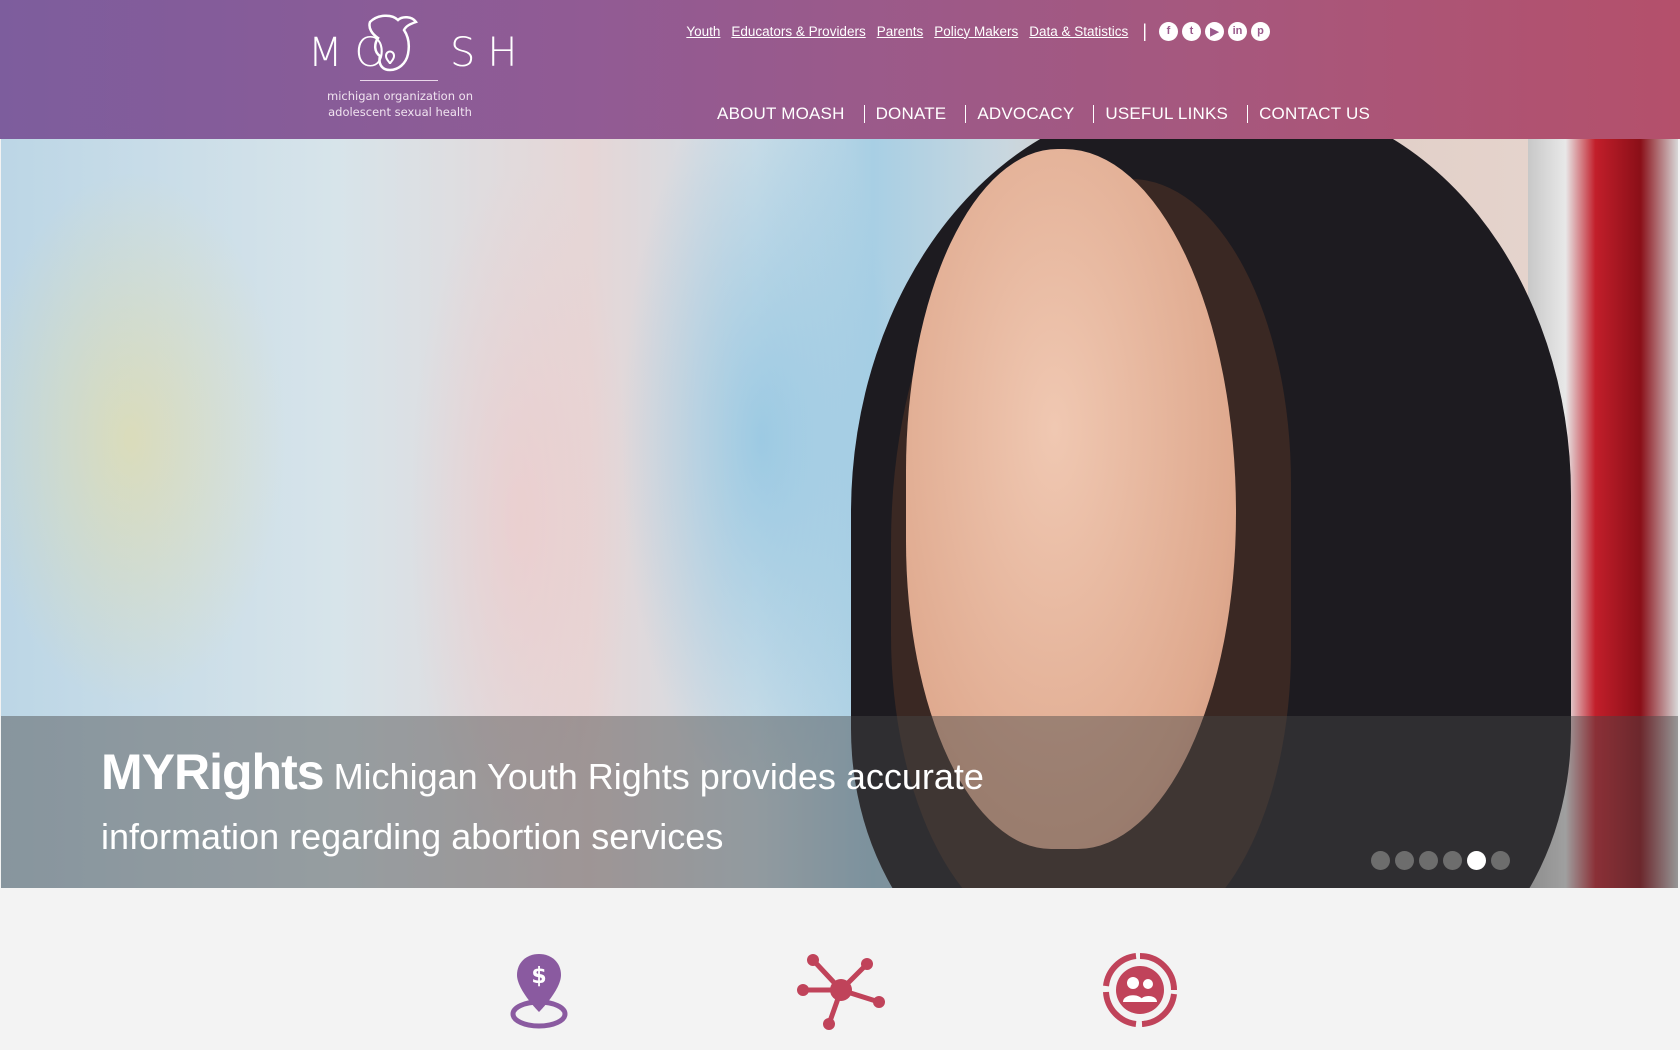  Describe the element at coordinates (1140, 990) in the screenshot. I see `group-cycle-icon` at that location.